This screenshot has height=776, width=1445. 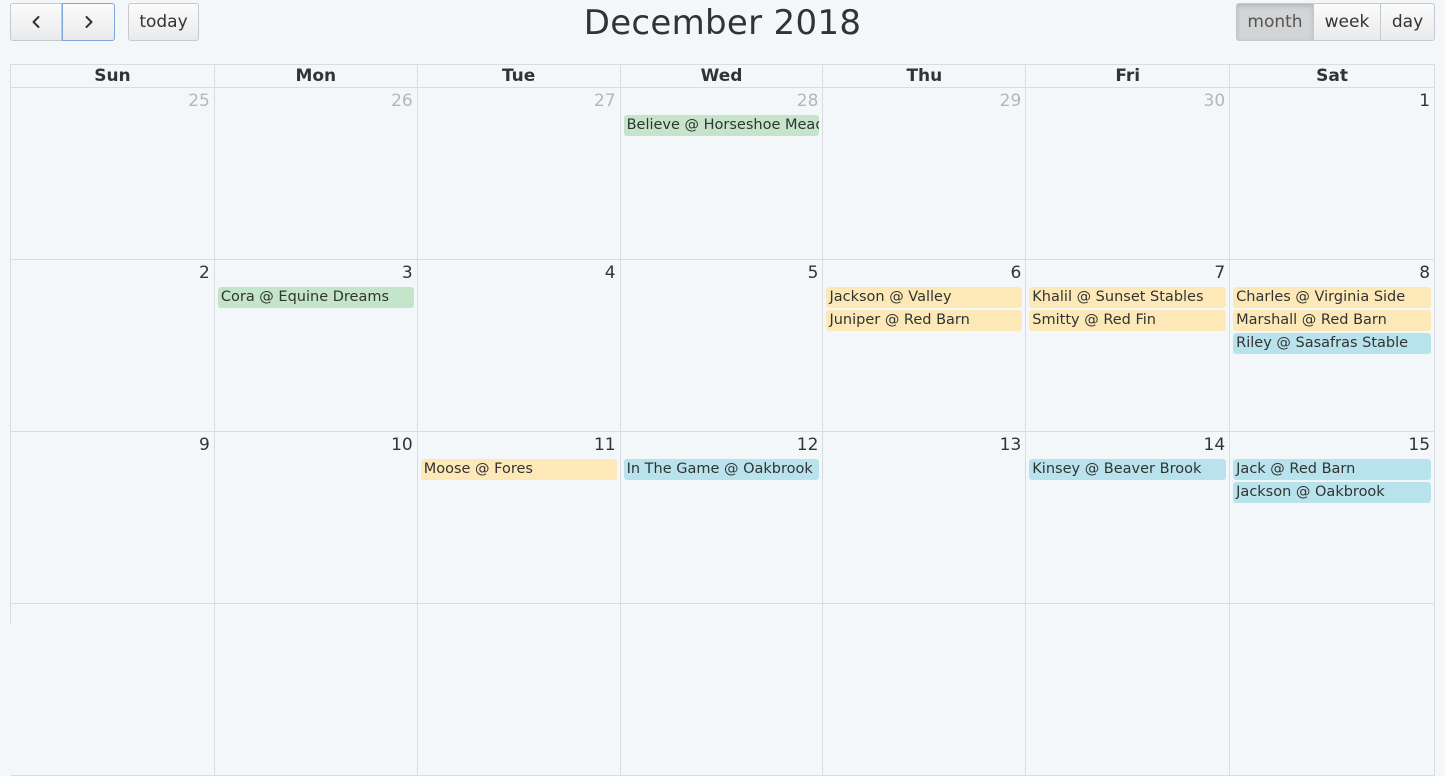 I want to click on day-events: Moose @ Fores, so click(x=518, y=470).